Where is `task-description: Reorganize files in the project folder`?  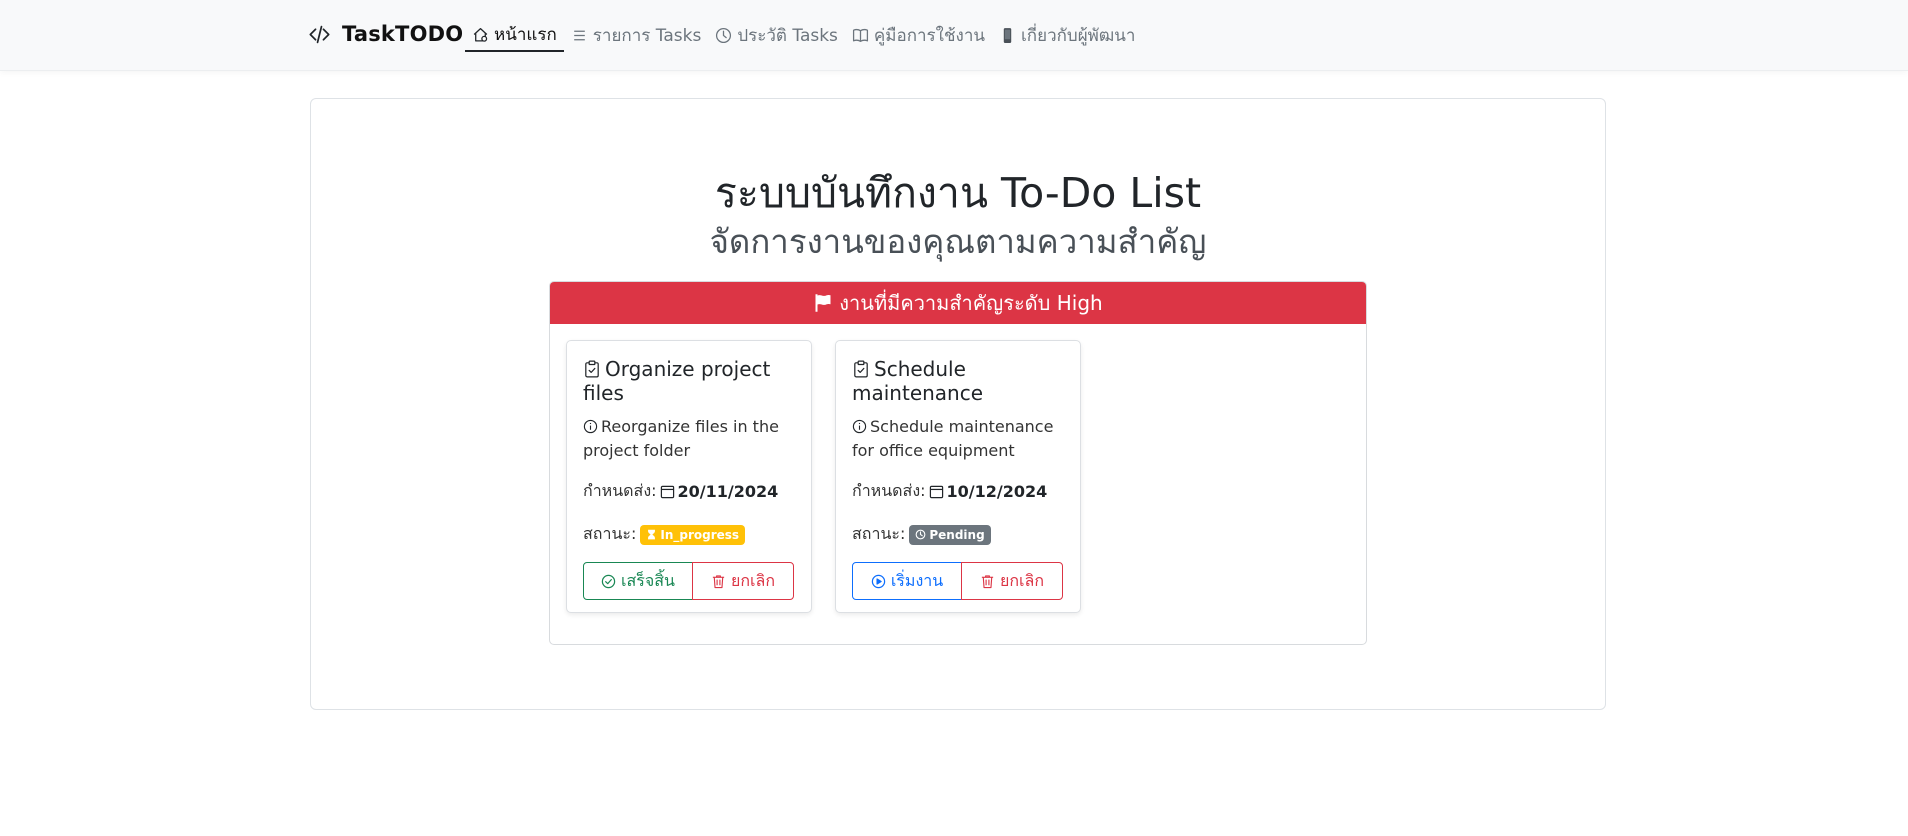
task-description: Reorganize files in the project folder is located at coordinates (681, 438).